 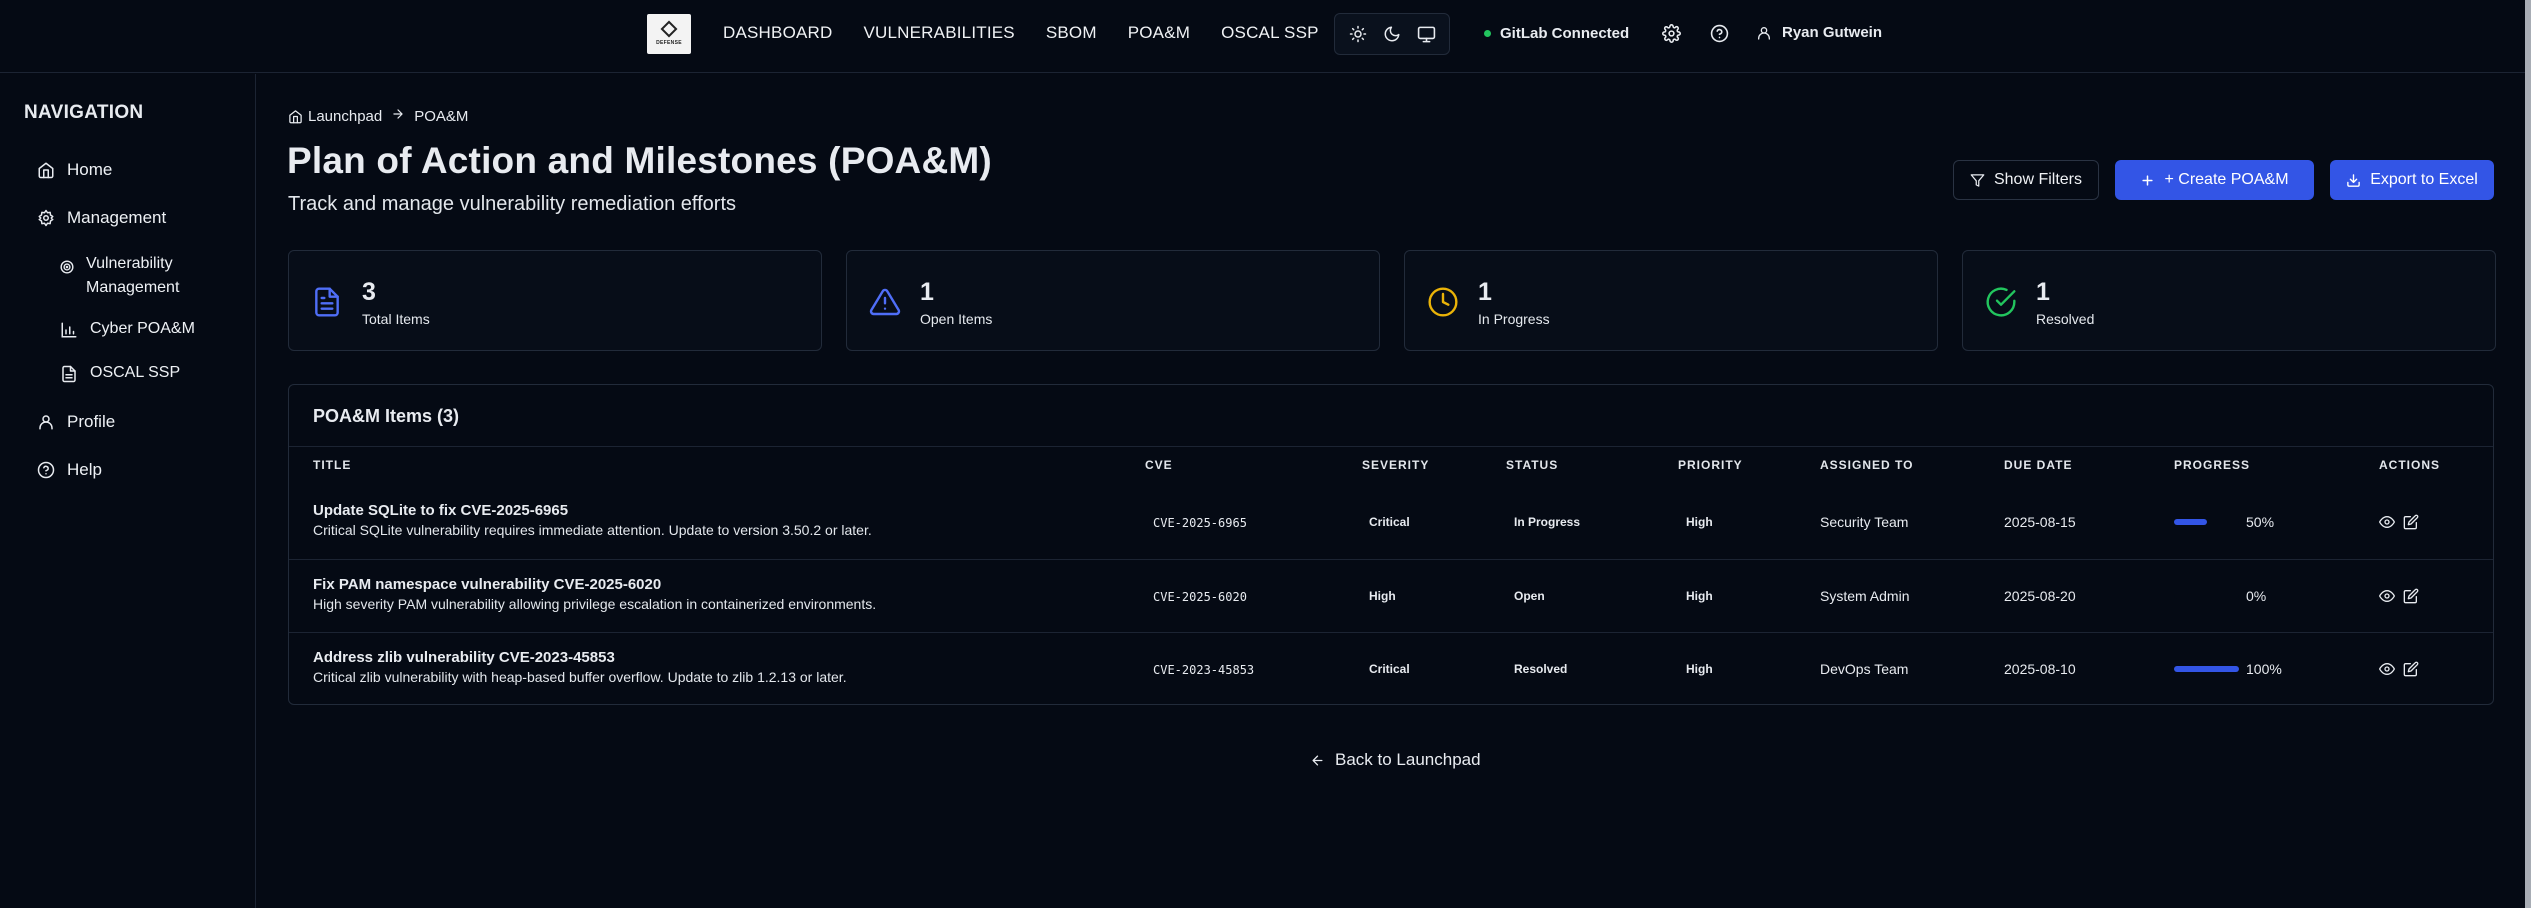 I want to click on sidebar-item-oscal-ssp: OSCAL SSP, so click(x=120, y=373).